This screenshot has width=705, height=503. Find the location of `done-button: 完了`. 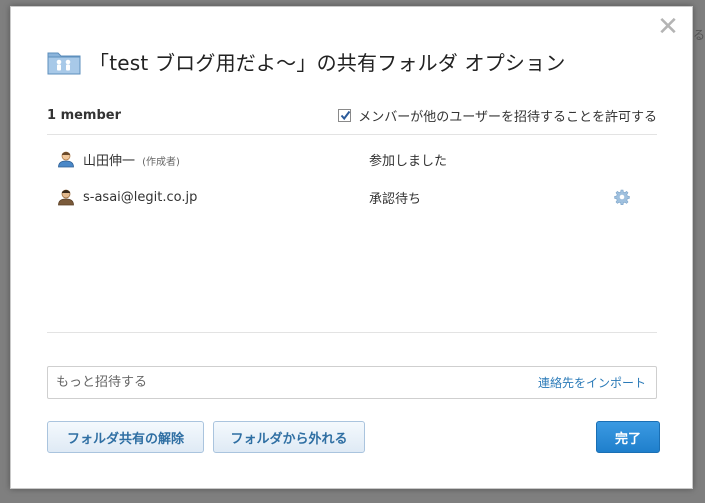

done-button: 完了 is located at coordinates (628, 437).